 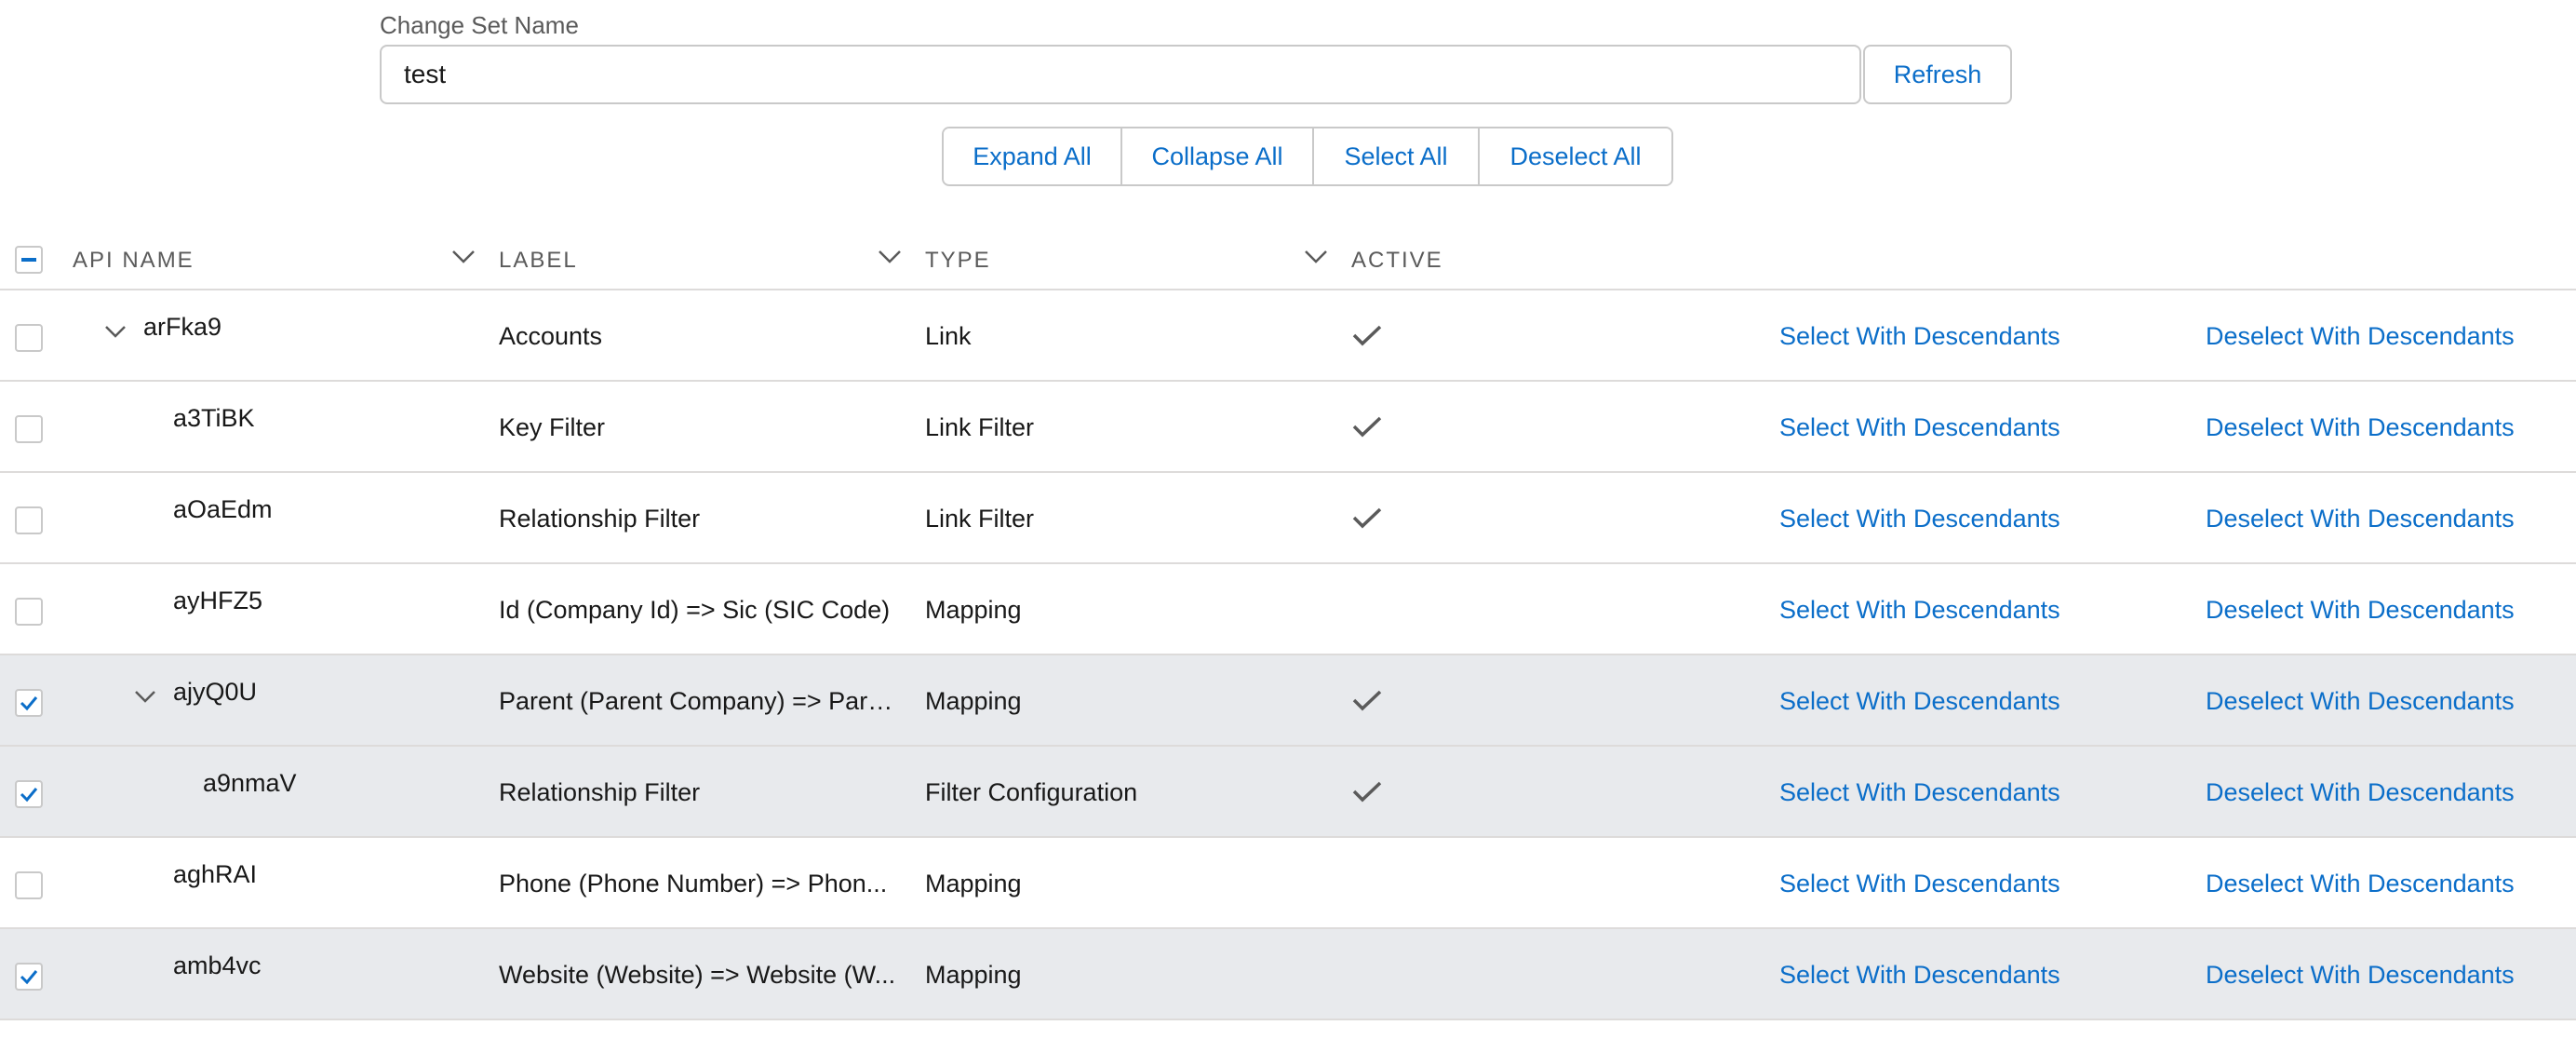 What do you see at coordinates (250, 783) in the screenshot?
I see `api-name-cell: a9nmaV` at bounding box center [250, 783].